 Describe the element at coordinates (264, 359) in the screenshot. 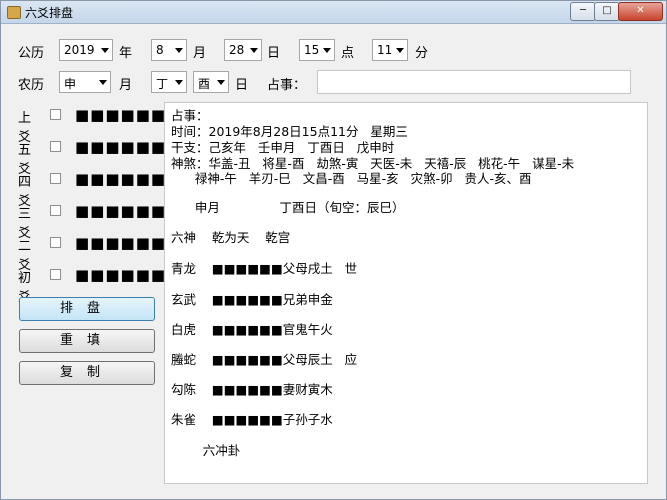

I see `output-line: 螣蛇 ■■■■■■父母辰土 应` at that location.